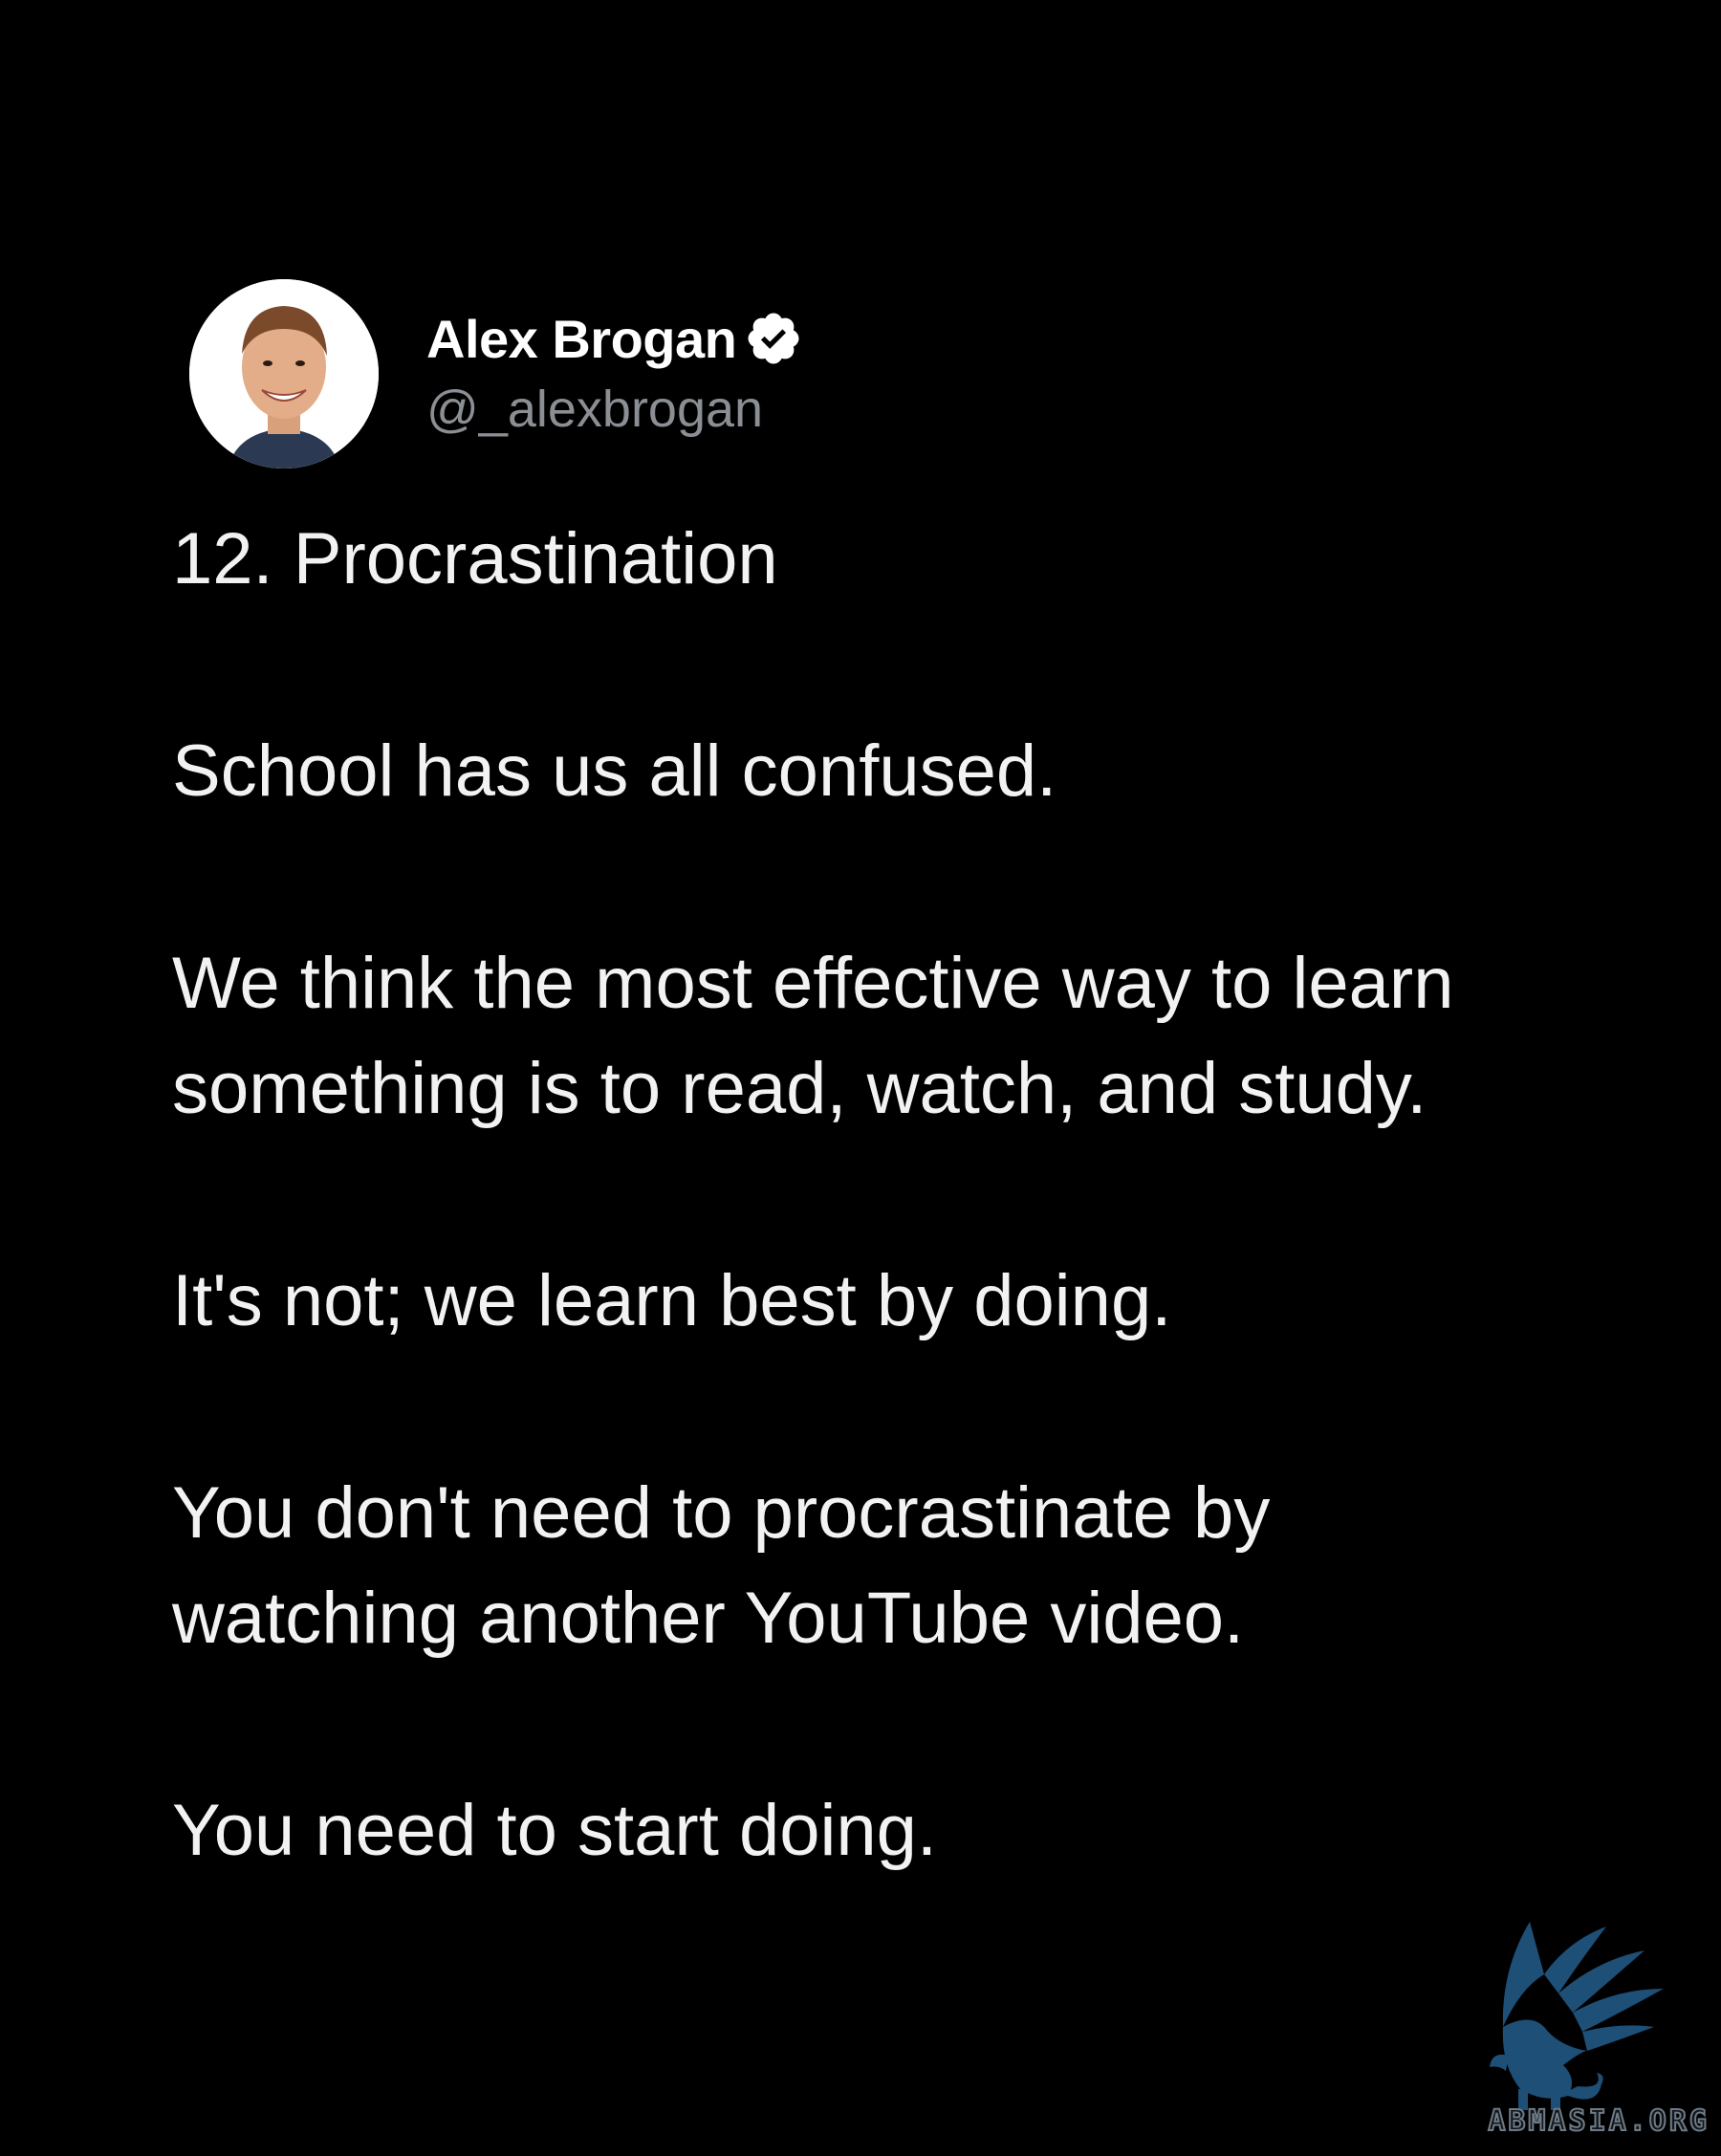  What do you see at coordinates (614, 409) in the screenshot?
I see `author-handle: @_alexbrogan` at bounding box center [614, 409].